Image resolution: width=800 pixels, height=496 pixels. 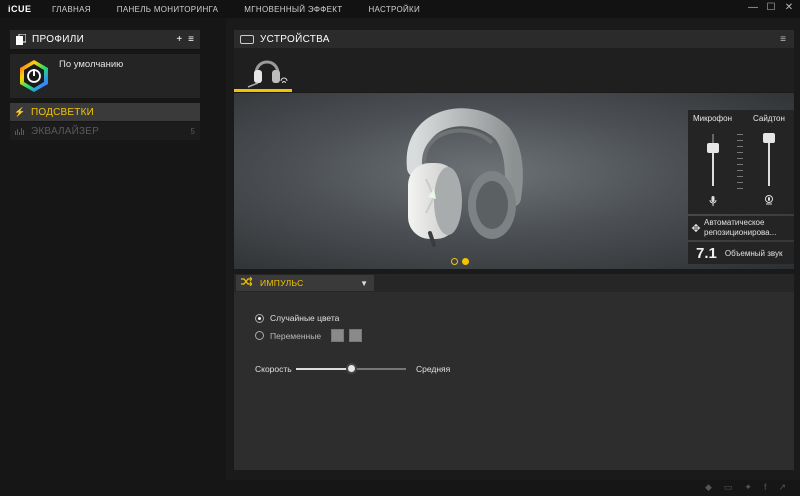 I want to click on equalizer-count: 5, so click(x=192, y=131).